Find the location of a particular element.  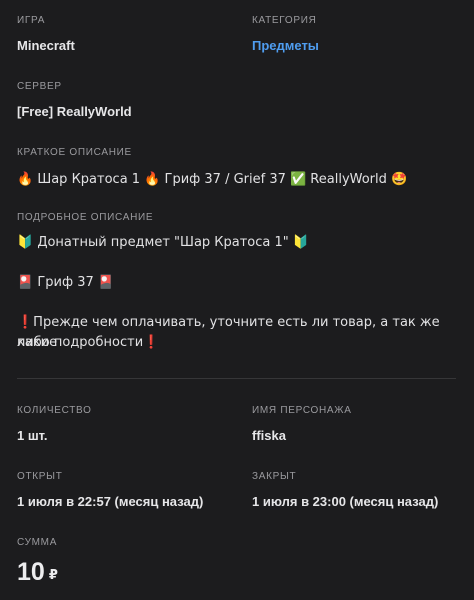

category-field: Категория Предметы is located at coordinates (285, 34).